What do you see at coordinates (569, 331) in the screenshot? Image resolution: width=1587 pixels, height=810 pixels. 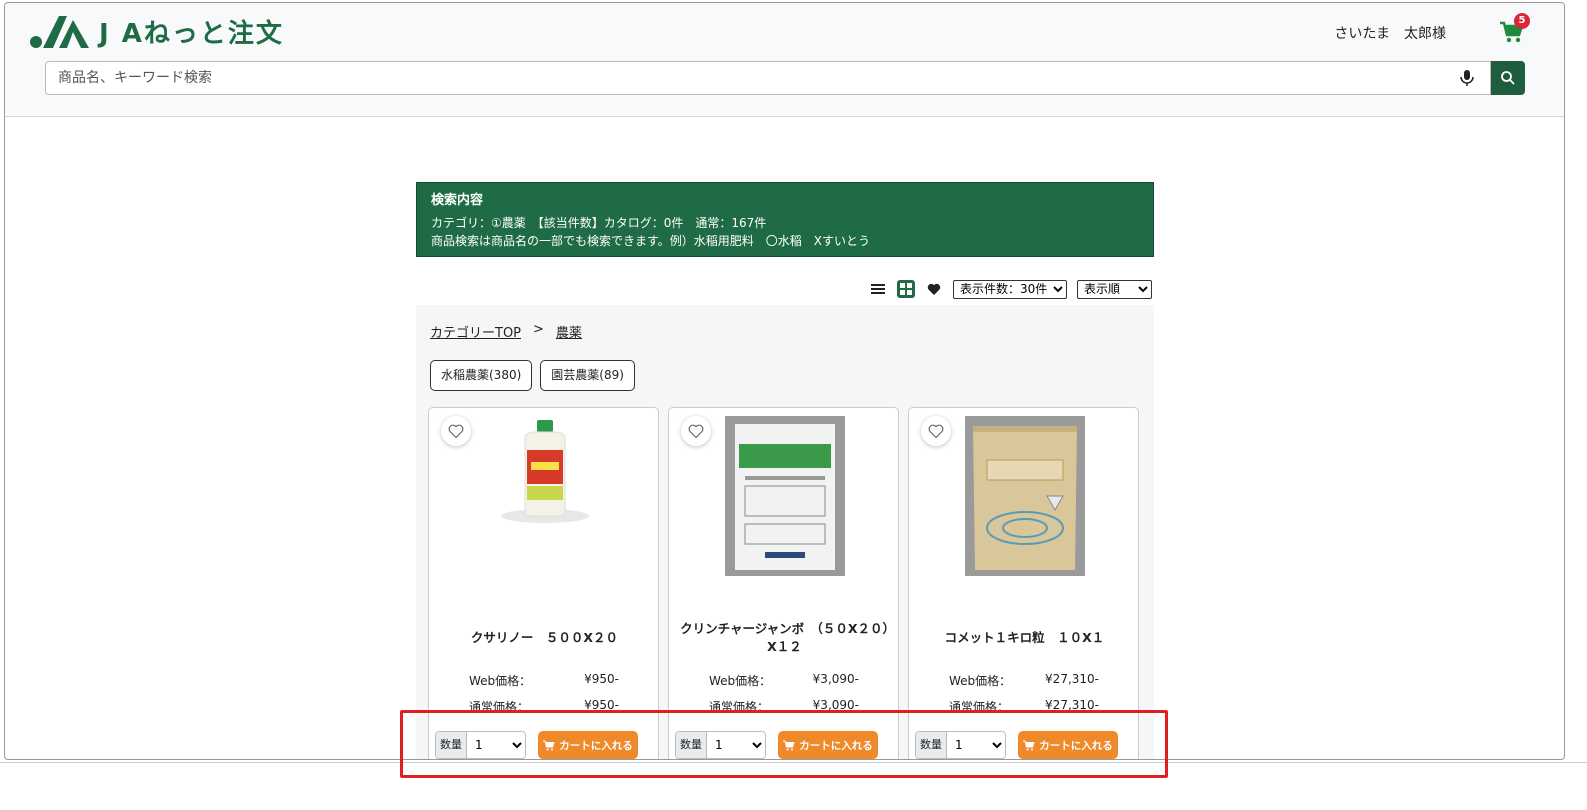 I see `breadcrumb-current: 農薬` at bounding box center [569, 331].